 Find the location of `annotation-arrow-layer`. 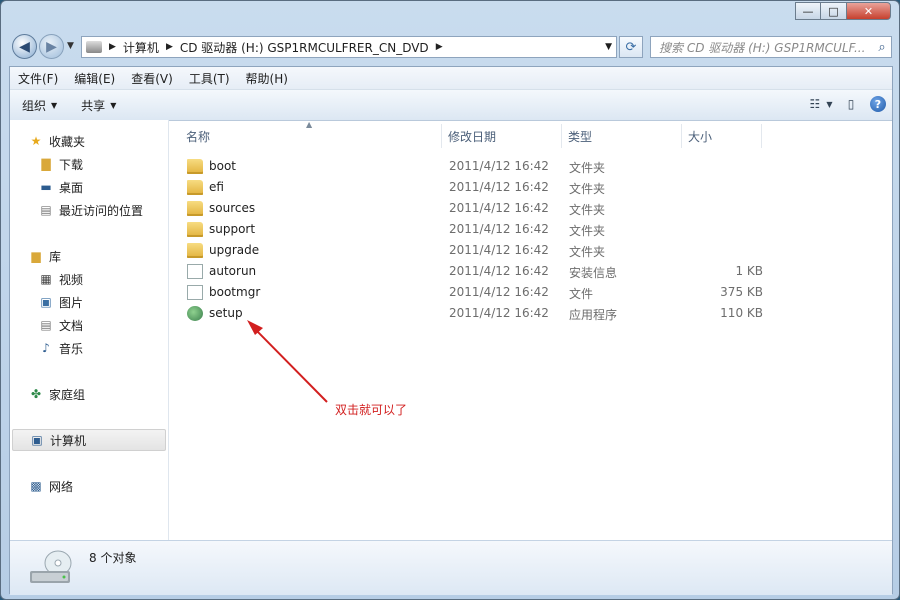

annotation-arrow-layer is located at coordinates (287, 361).